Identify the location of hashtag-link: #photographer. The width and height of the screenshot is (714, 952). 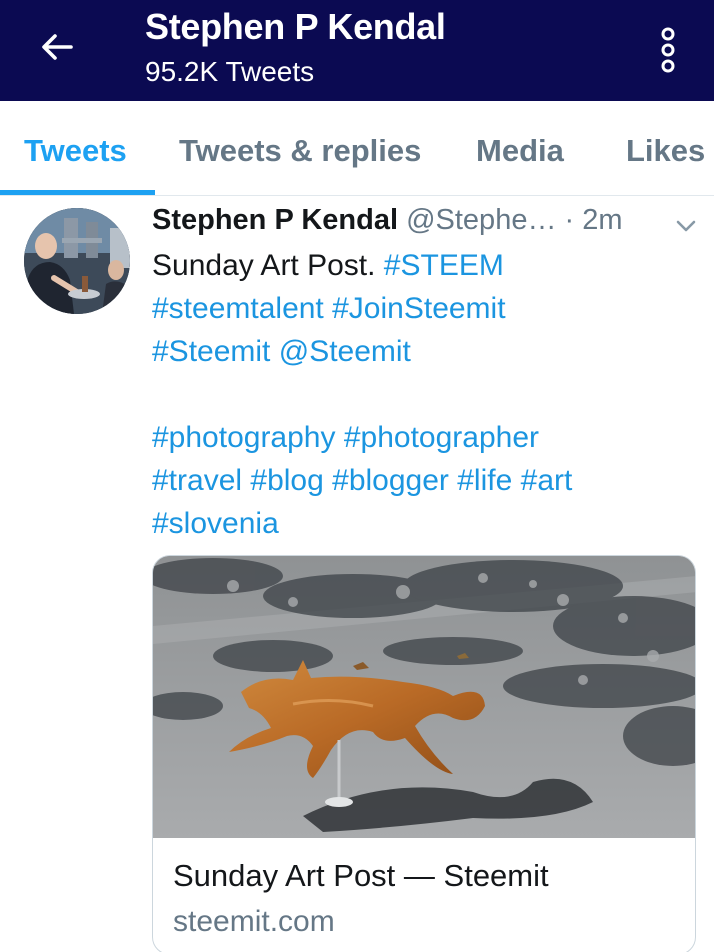
(441, 437).